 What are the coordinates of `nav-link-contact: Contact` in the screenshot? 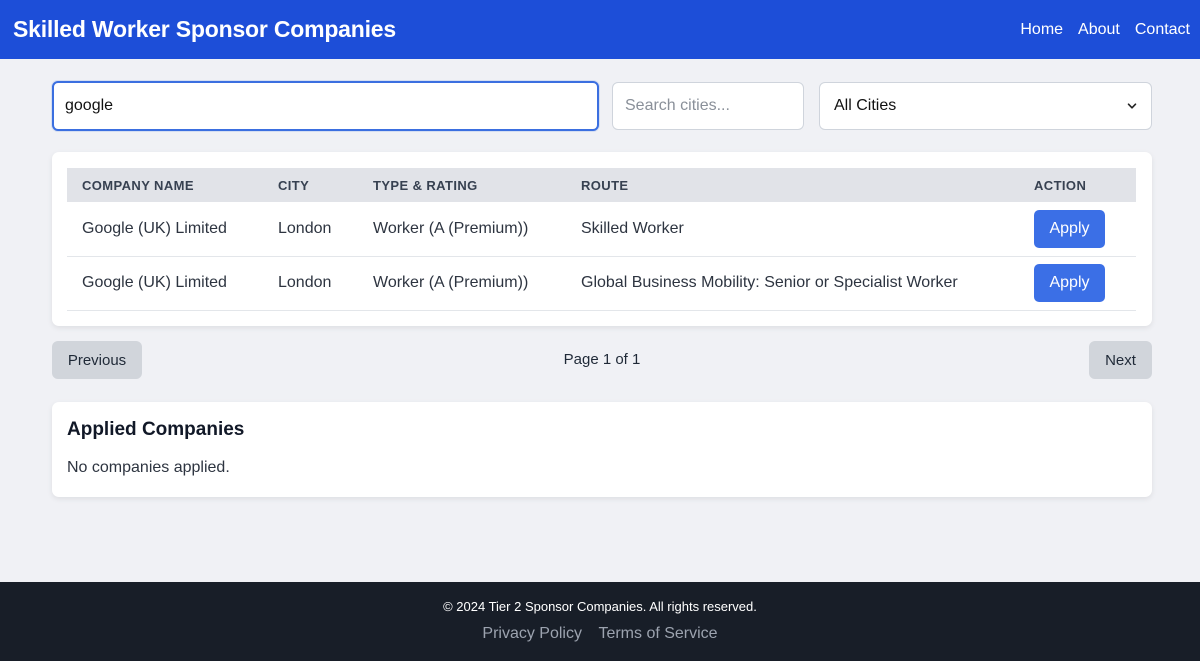 It's located at (1162, 30).